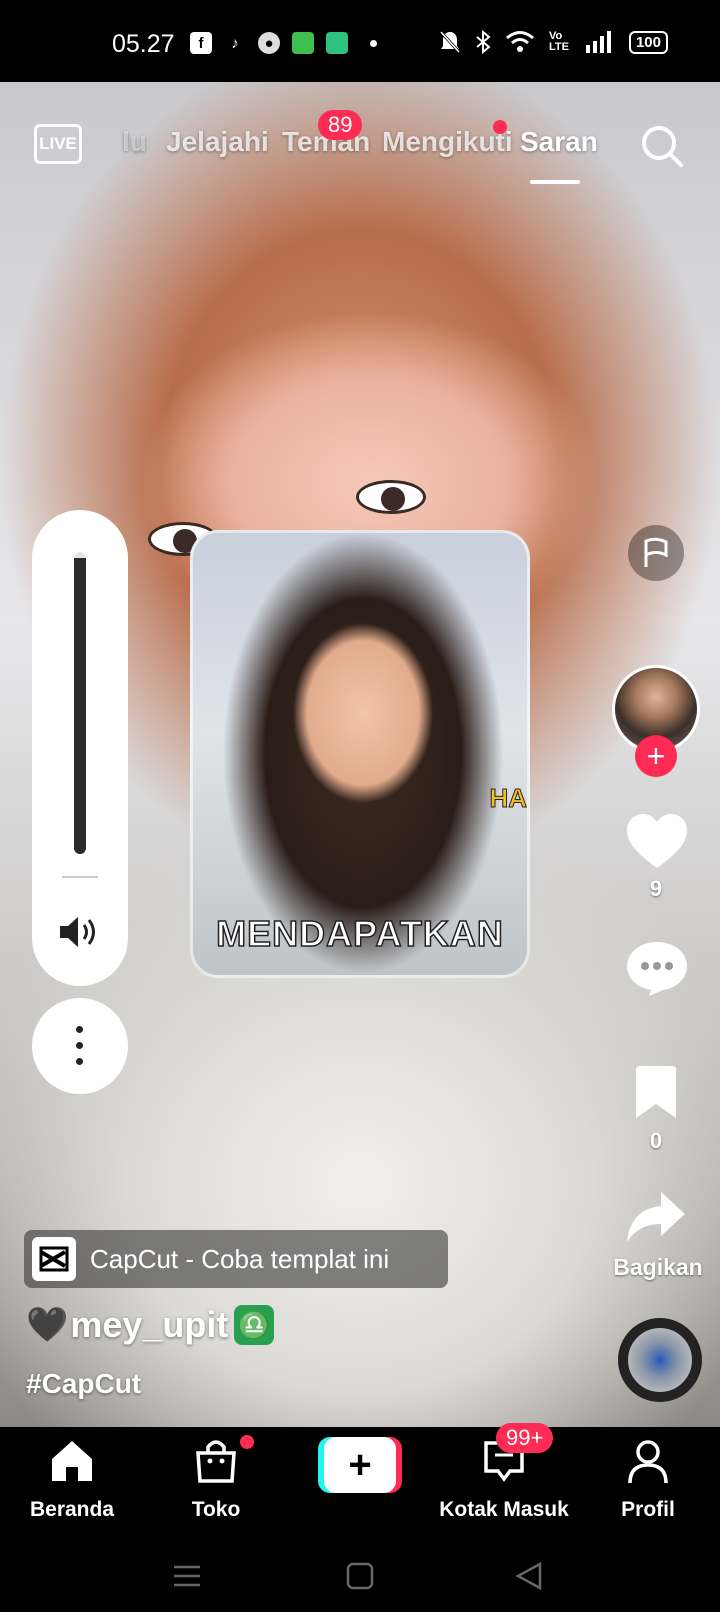 The width and height of the screenshot is (720, 1612). Describe the element at coordinates (216, 1461) in the screenshot. I see `shop-icon` at that location.